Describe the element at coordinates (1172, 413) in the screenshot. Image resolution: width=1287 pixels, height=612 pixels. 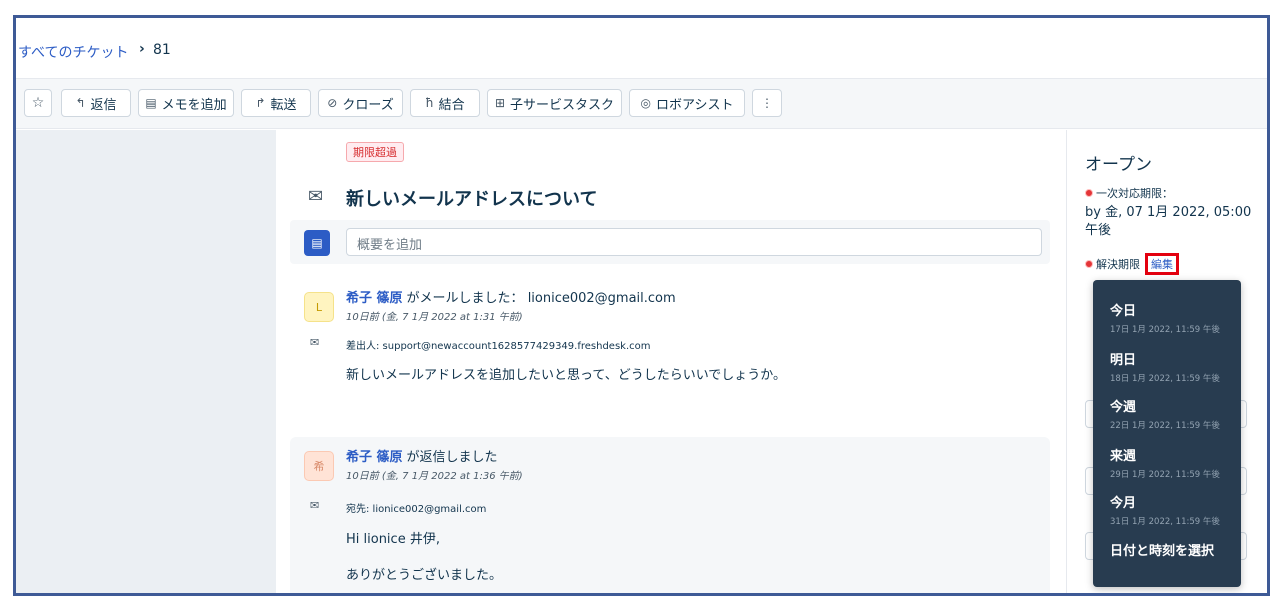
I see `due-option-this-week: 今週 22日 1月 2022, 11:59 午後` at that location.